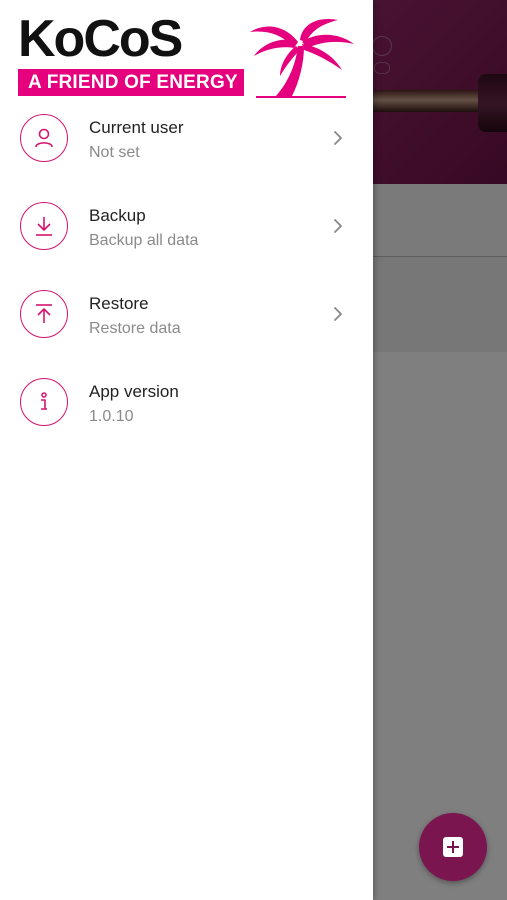  I want to click on add-square-icon, so click(453, 847).